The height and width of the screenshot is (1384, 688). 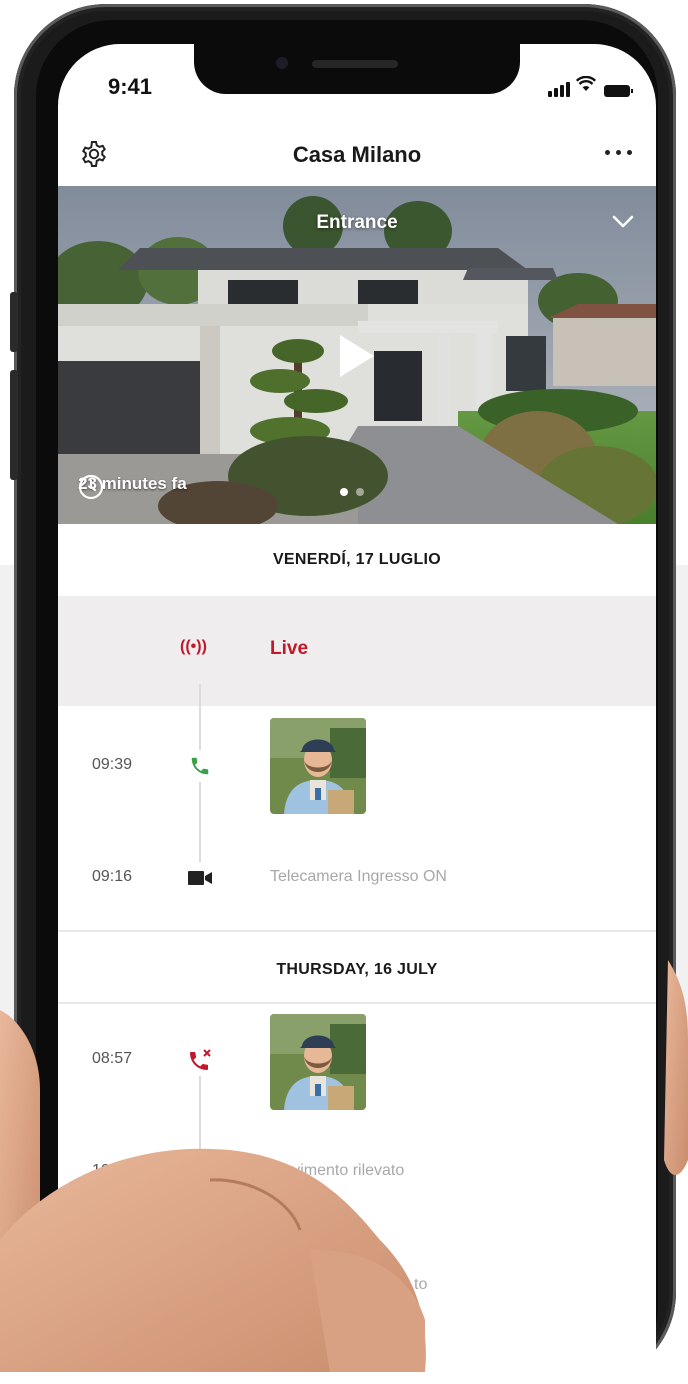 I want to click on event-time: 09:16, so click(x=112, y=876).